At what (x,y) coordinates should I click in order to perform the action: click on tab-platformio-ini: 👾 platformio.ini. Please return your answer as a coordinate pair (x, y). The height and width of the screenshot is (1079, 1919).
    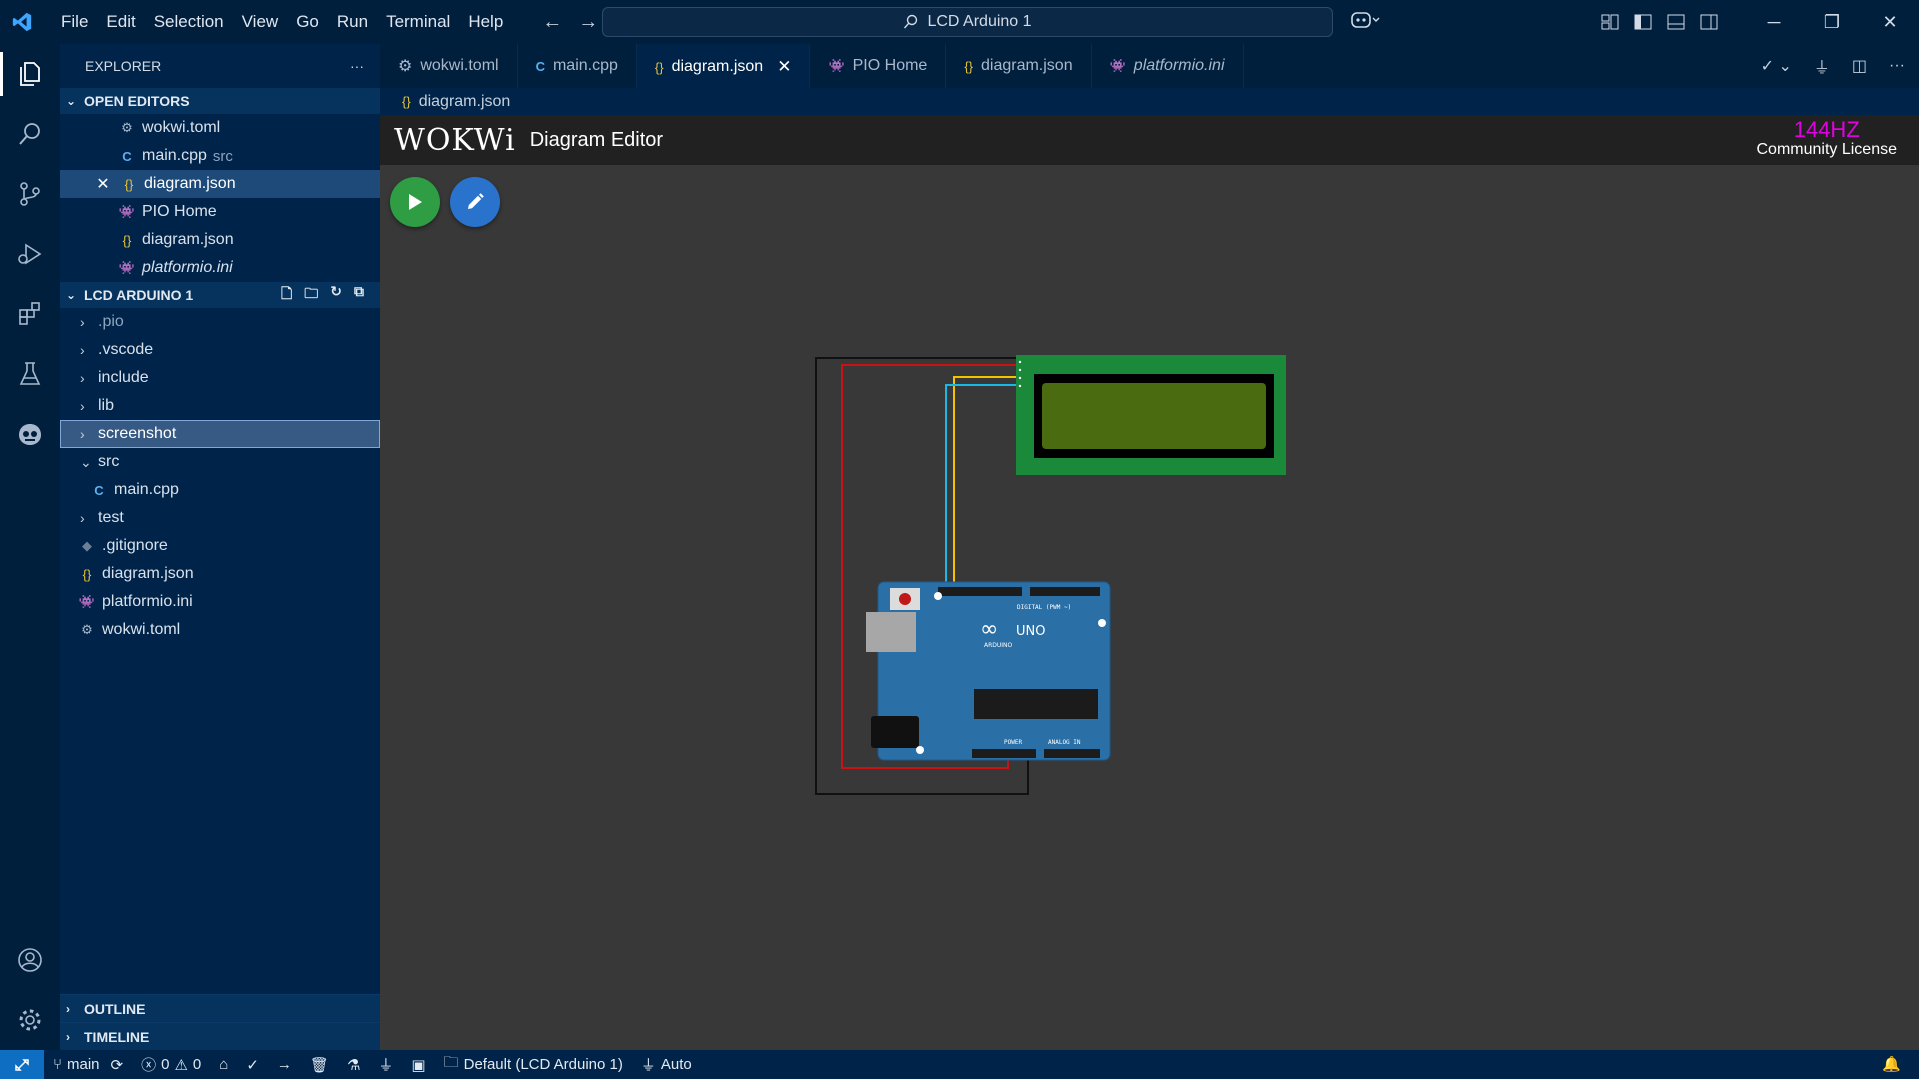
    Looking at the image, I should click on (1168, 66).